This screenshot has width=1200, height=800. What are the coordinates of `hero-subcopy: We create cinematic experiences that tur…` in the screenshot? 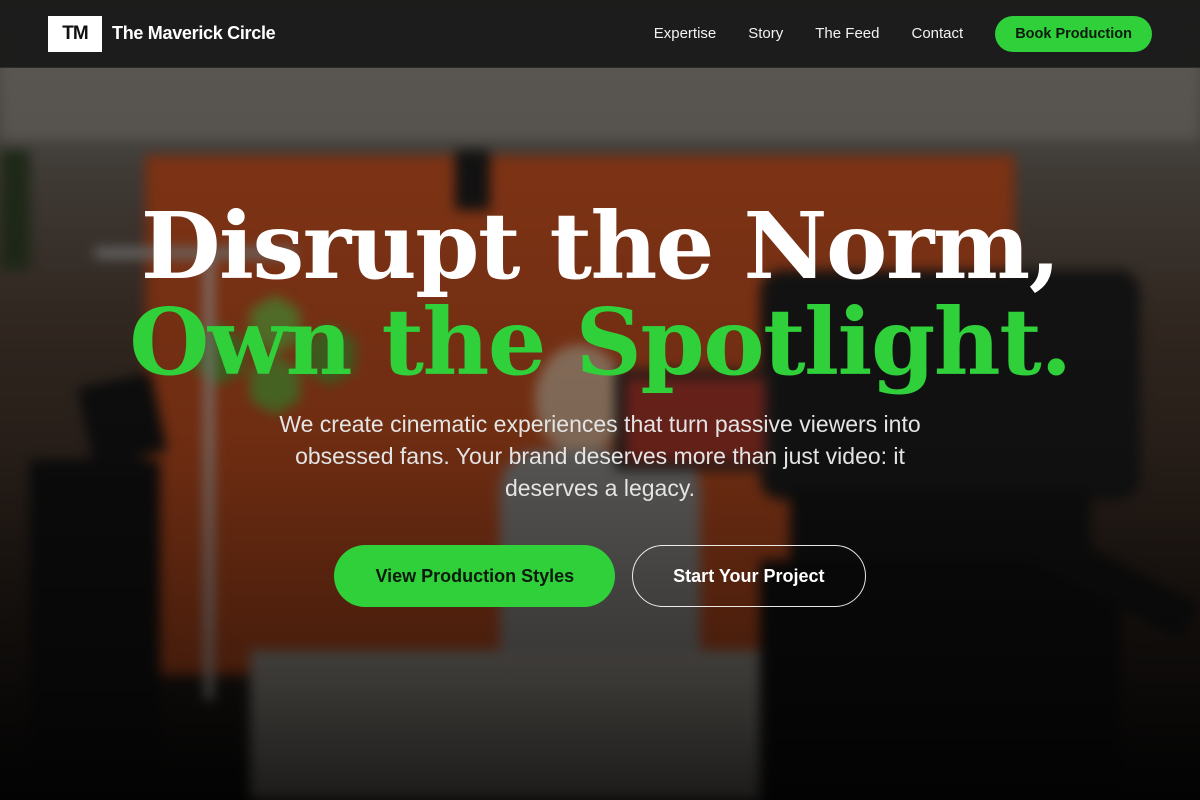 It's located at (600, 456).